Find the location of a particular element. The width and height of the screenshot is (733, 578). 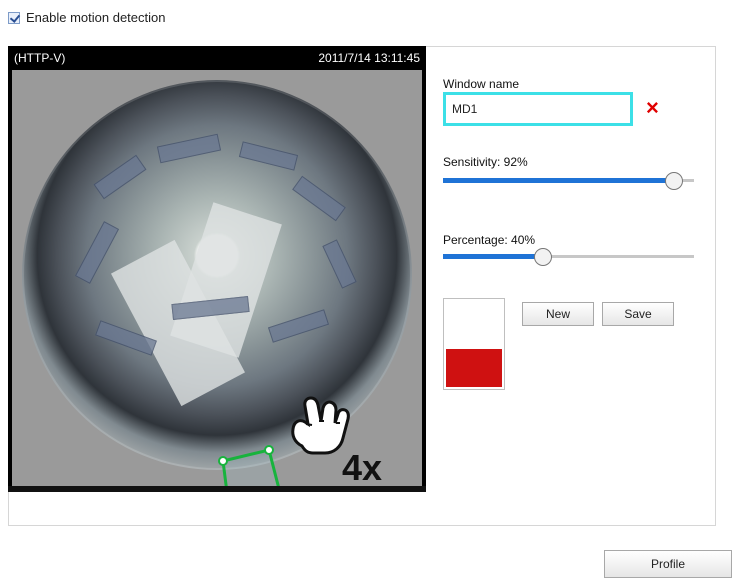

save-button: Save is located at coordinates (638, 314).